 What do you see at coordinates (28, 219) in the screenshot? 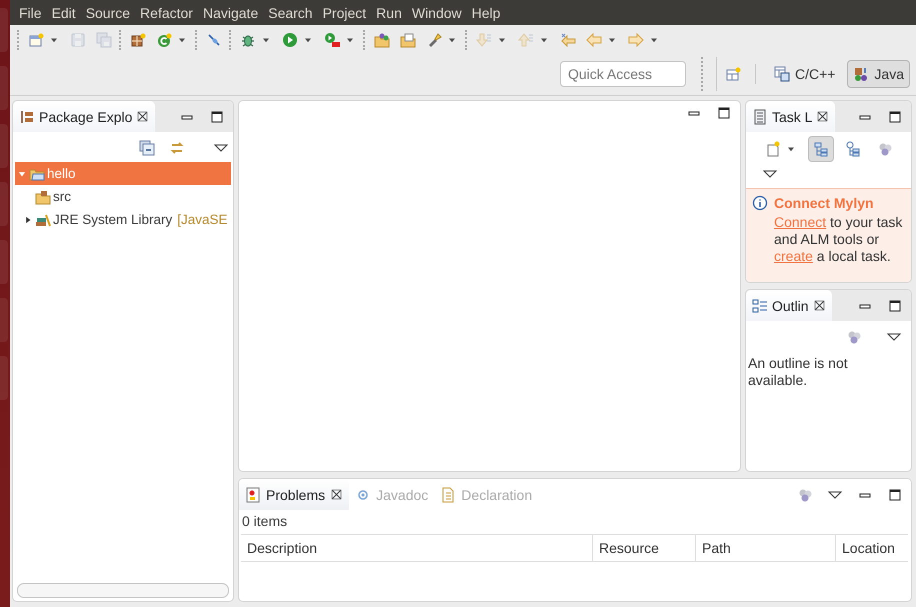
I see `collapse-arrow-icon` at bounding box center [28, 219].